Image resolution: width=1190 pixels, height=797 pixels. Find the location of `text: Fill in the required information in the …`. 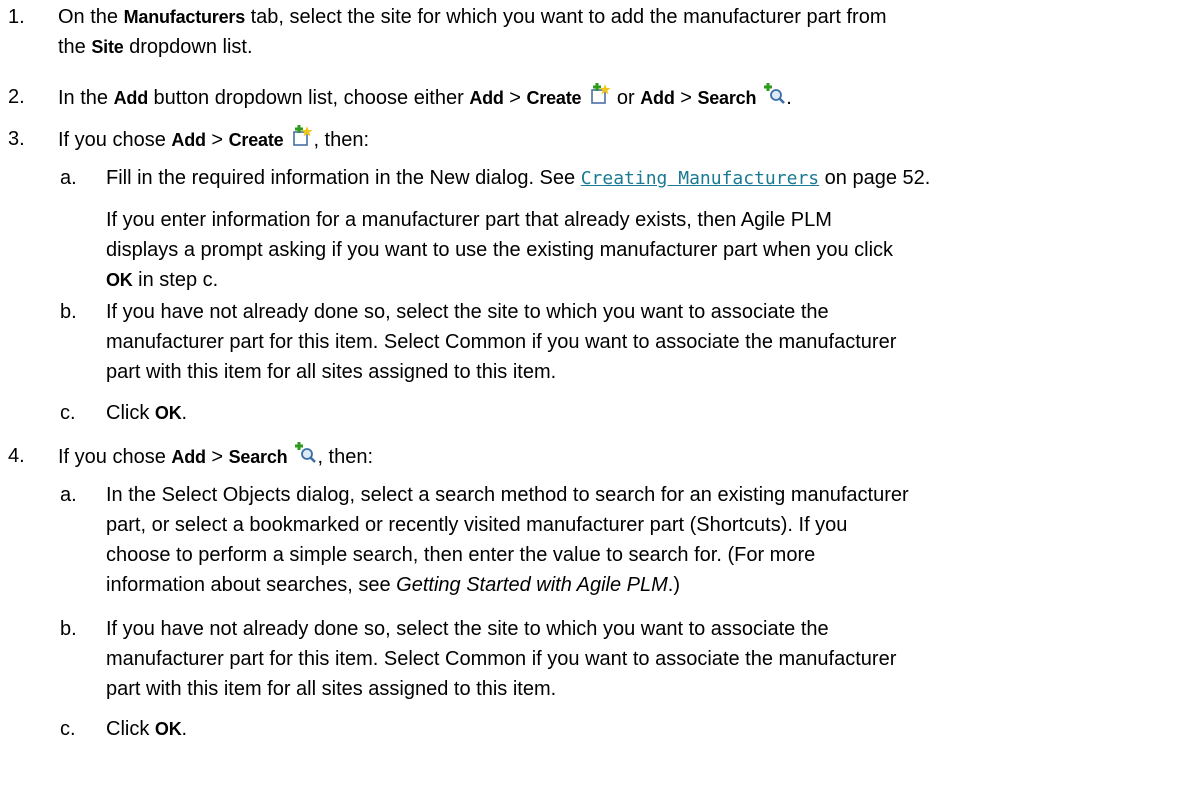

text: Fill in the required information in the … is located at coordinates (343, 178).